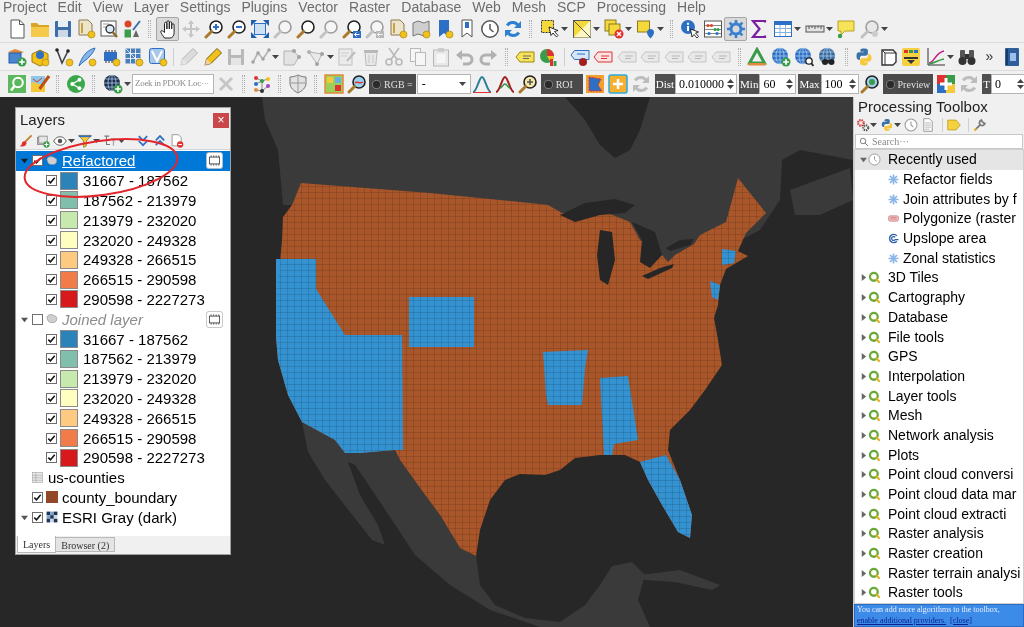 The width and height of the screenshot is (1024, 627). Describe the element at coordinates (1007, 84) in the screenshot. I see `spinbox-field: 0` at that location.